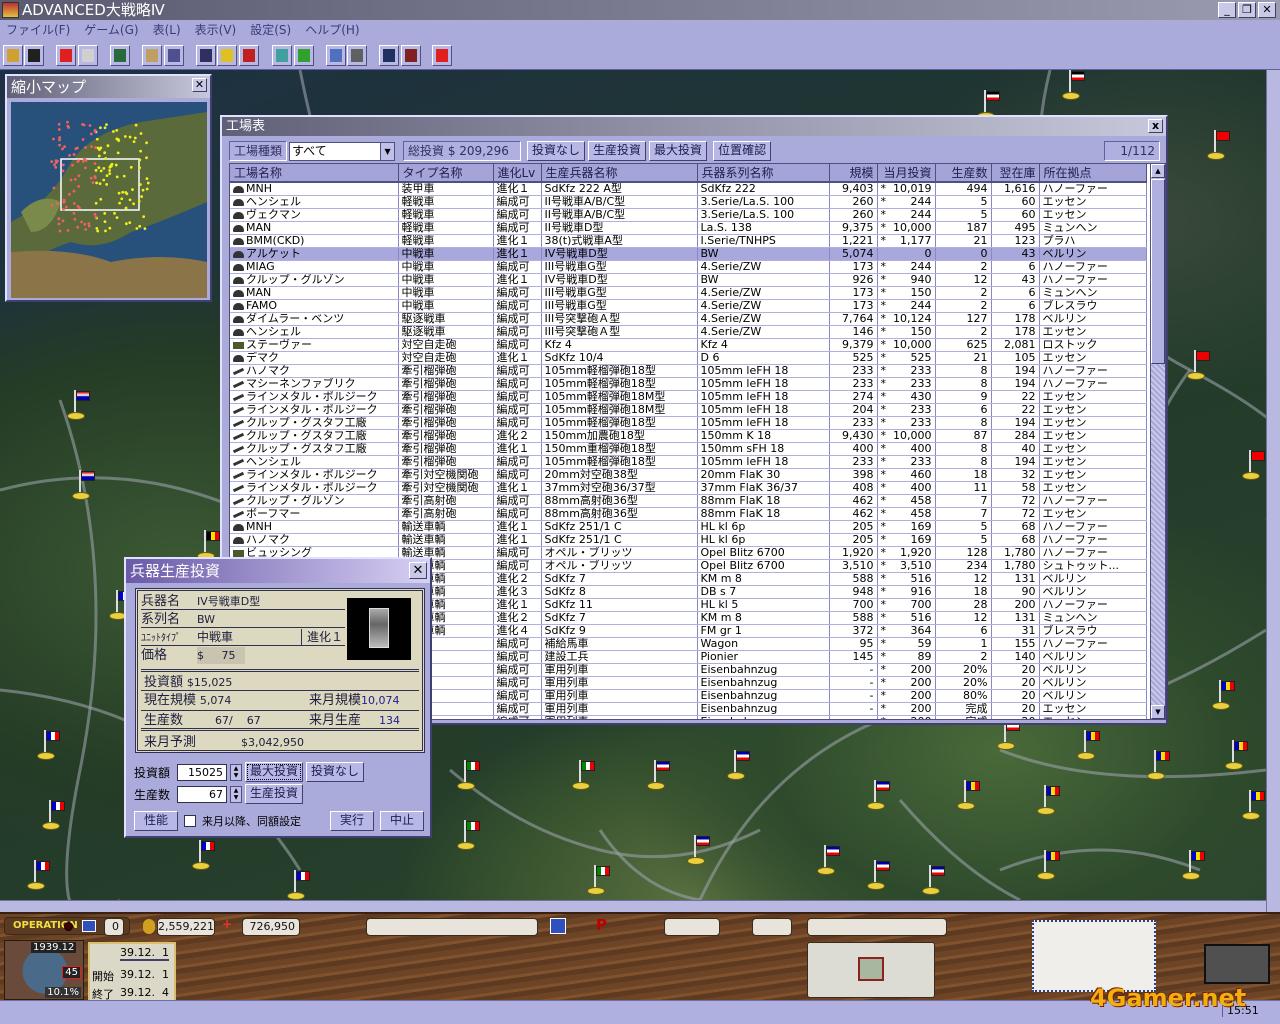 The image size is (1280, 1024). What do you see at coordinates (1155, 126) in the screenshot?
I see `factory-close-button: x` at bounding box center [1155, 126].